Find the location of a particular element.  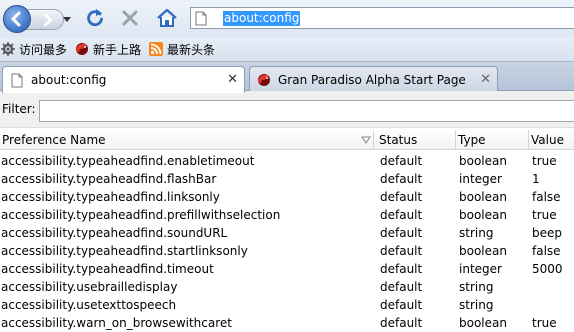

column-header-type: Type is located at coordinates (492, 140).